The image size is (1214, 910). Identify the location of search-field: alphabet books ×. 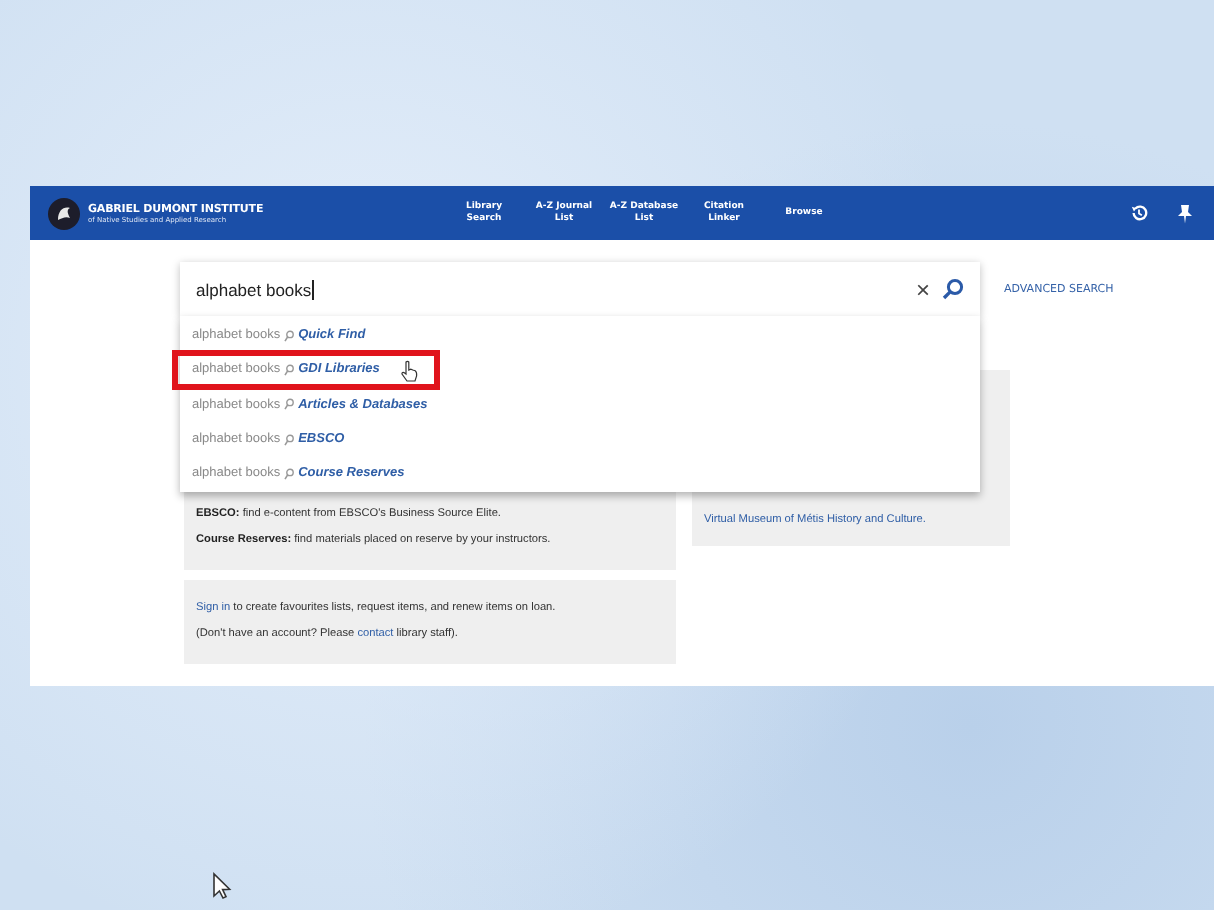
(580, 289).